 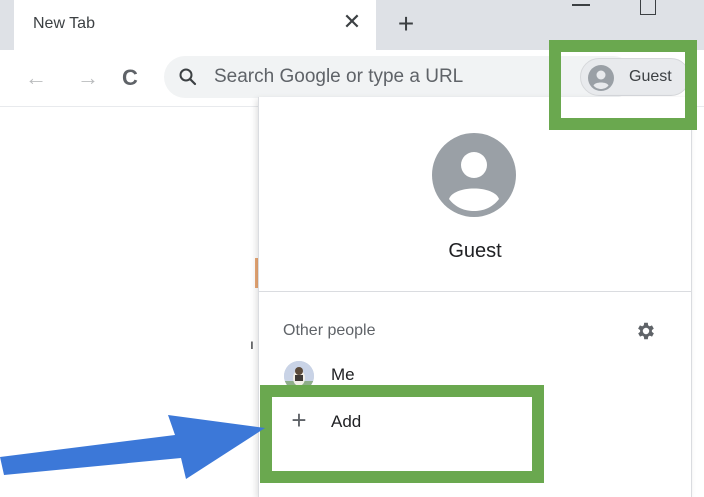 I want to click on annotation-arrow, so click(x=132, y=447).